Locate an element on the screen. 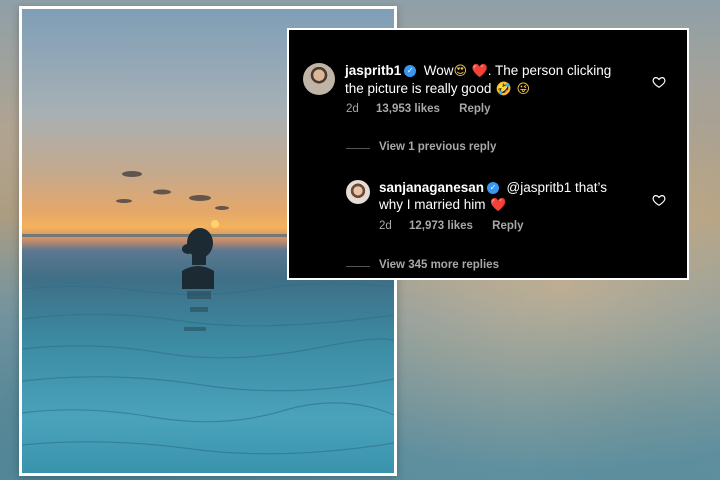  comment-text: why I married him is located at coordinates (432, 204).